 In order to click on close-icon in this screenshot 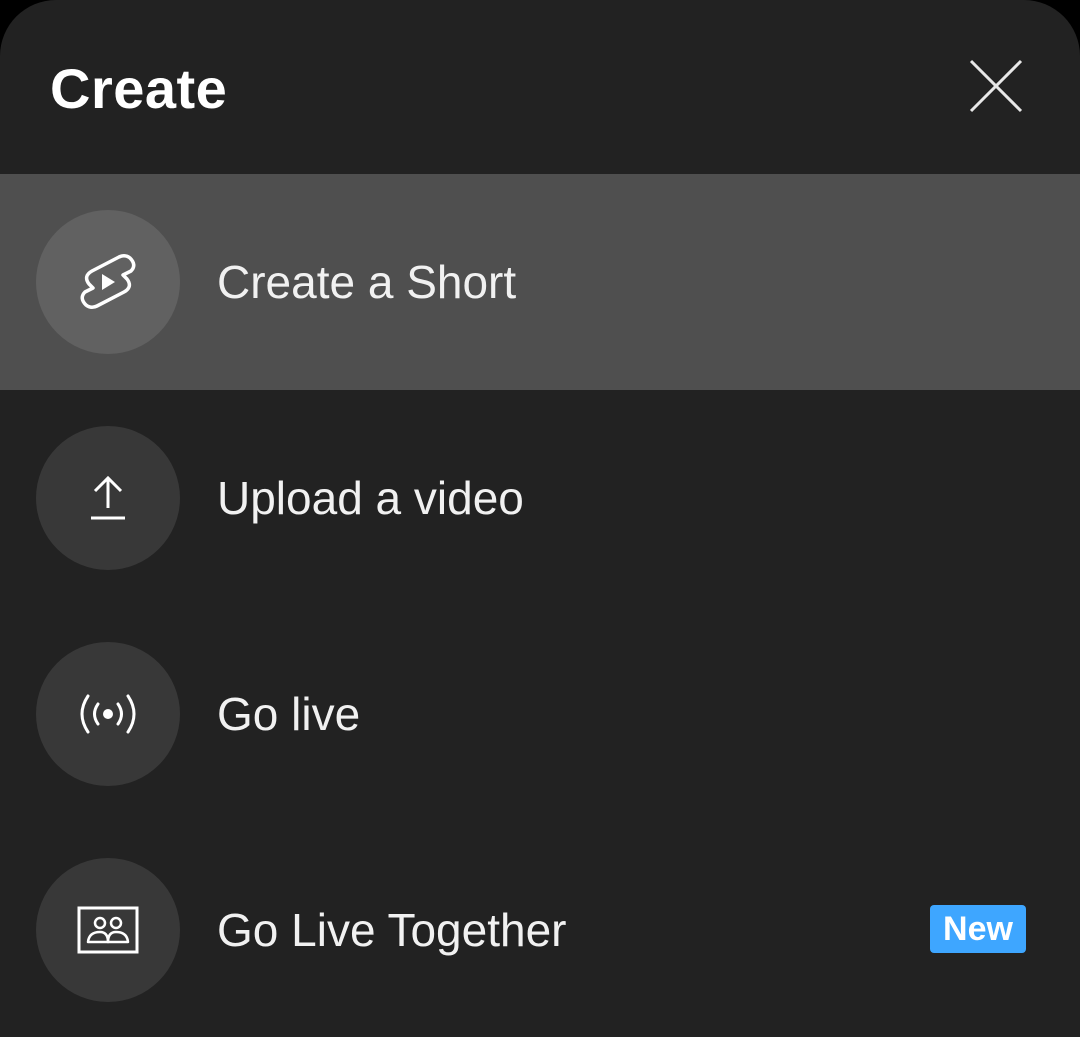, I will do `click(996, 86)`.